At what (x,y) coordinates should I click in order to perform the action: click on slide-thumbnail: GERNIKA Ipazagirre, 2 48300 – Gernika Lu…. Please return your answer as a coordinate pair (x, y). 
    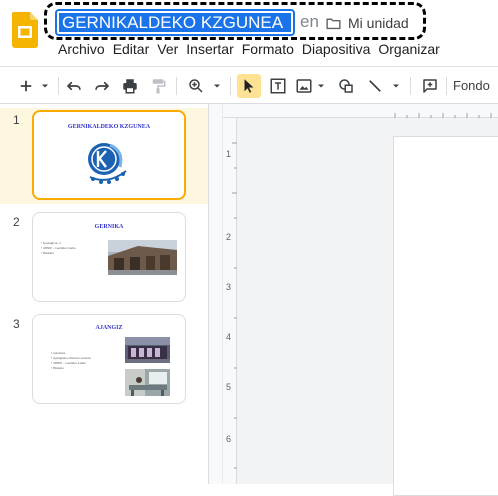
    Looking at the image, I should click on (109, 257).